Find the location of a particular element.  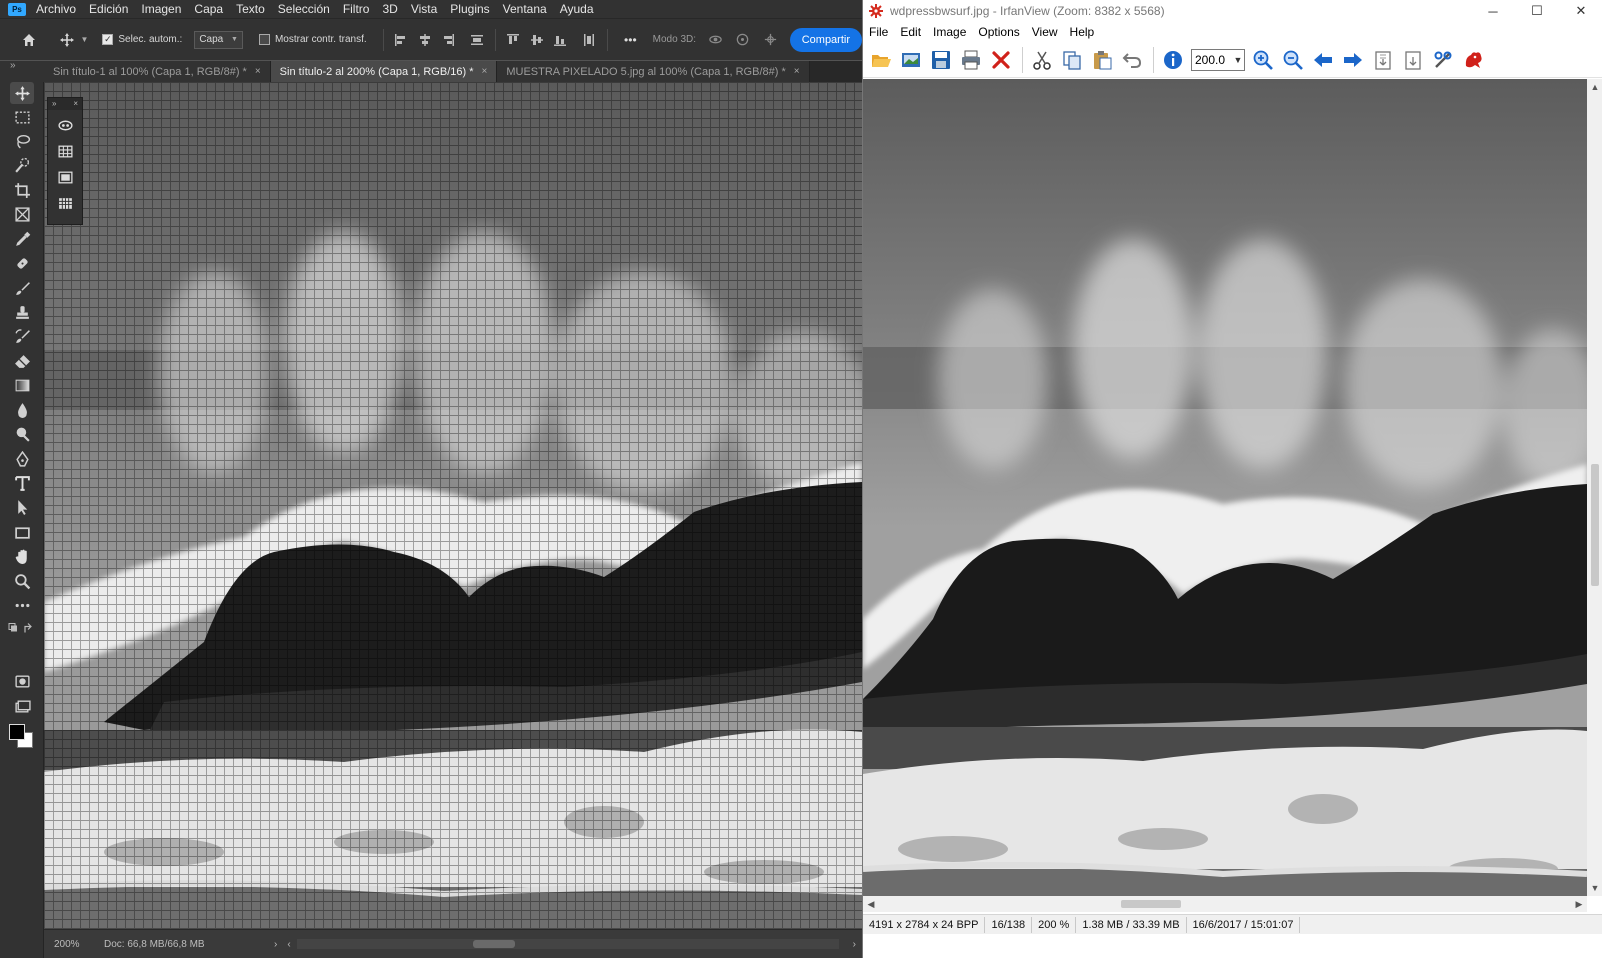

ps-menu-vista: Vista is located at coordinates (424, 9).